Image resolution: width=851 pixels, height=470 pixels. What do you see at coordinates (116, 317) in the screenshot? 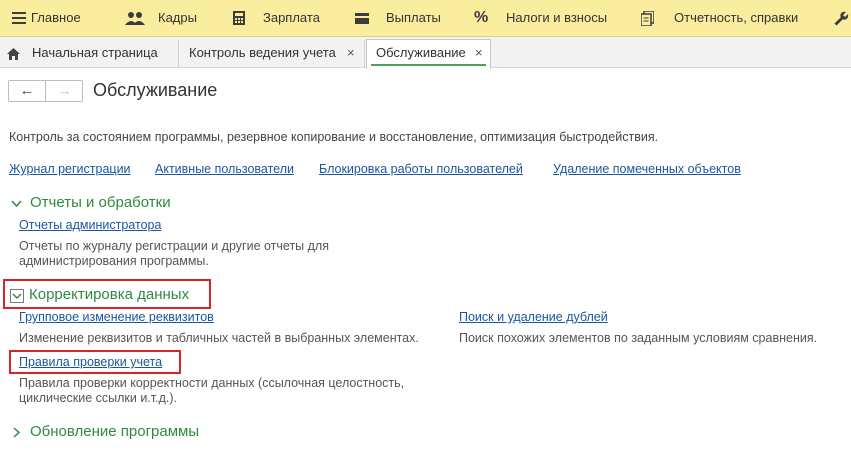
I see `link-group-edit-attributes: Групповое изменение реквизитов` at bounding box center [116, 317].